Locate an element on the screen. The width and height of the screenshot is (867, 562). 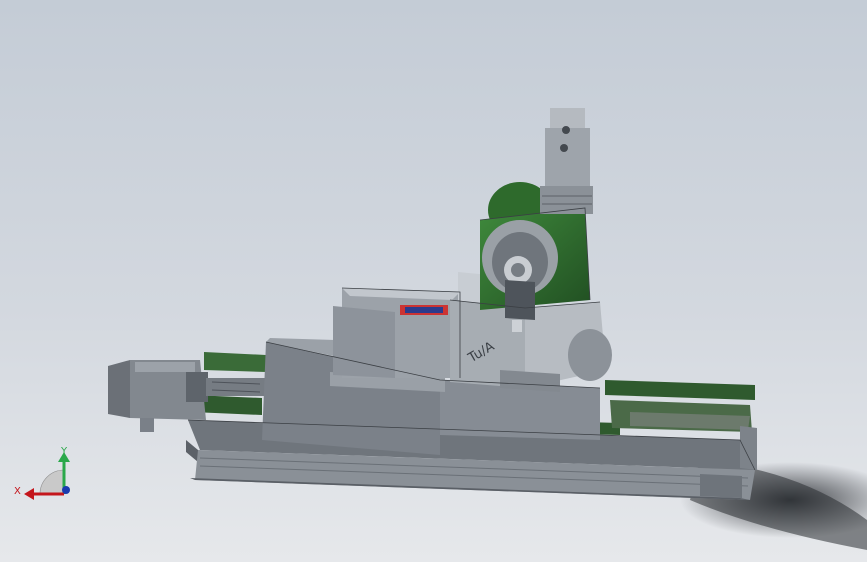
y-axis-label: Y is located at coordinates (64, 451).